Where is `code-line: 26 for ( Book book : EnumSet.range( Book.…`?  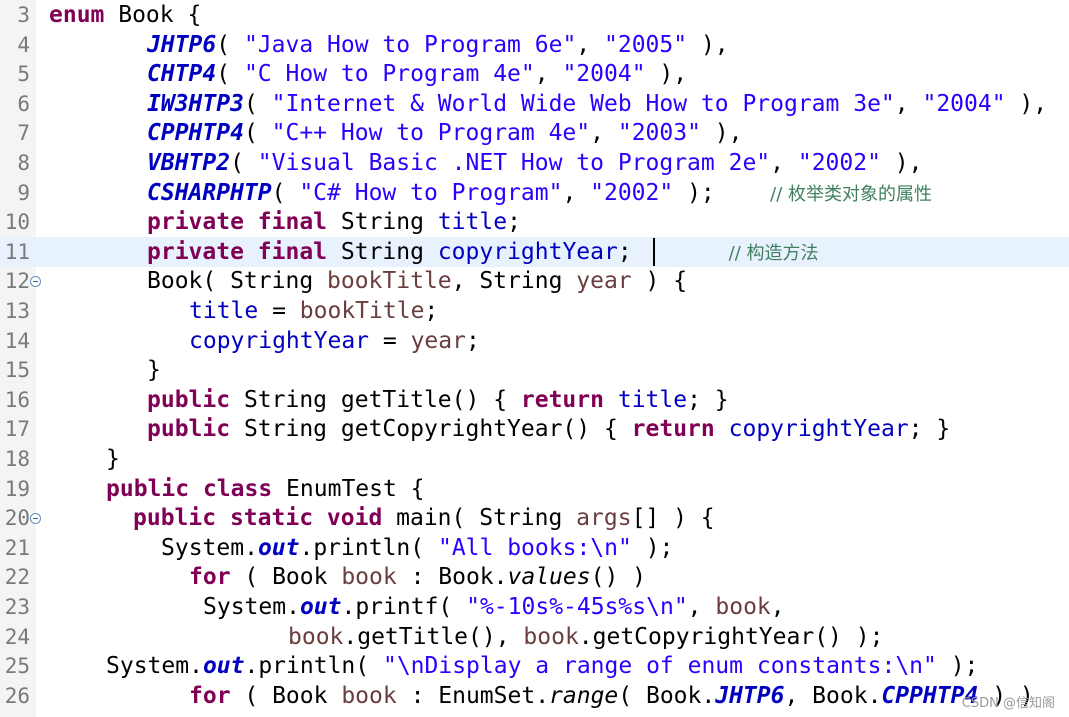 code-line: 26 for ( Book book : EnumSet.range( Book.… is located at coordinates (534, 696).